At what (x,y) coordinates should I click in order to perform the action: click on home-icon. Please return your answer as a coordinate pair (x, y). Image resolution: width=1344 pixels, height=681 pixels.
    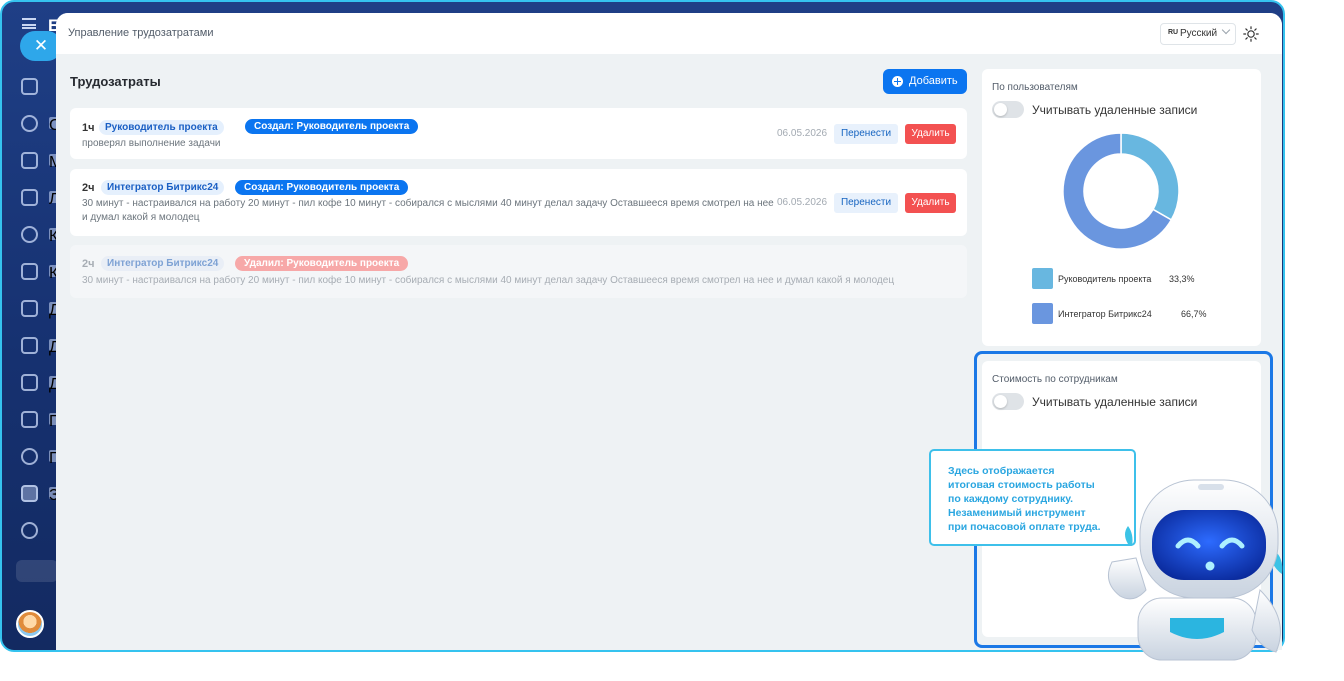
    Looking at the image, I should click on (29, 86).